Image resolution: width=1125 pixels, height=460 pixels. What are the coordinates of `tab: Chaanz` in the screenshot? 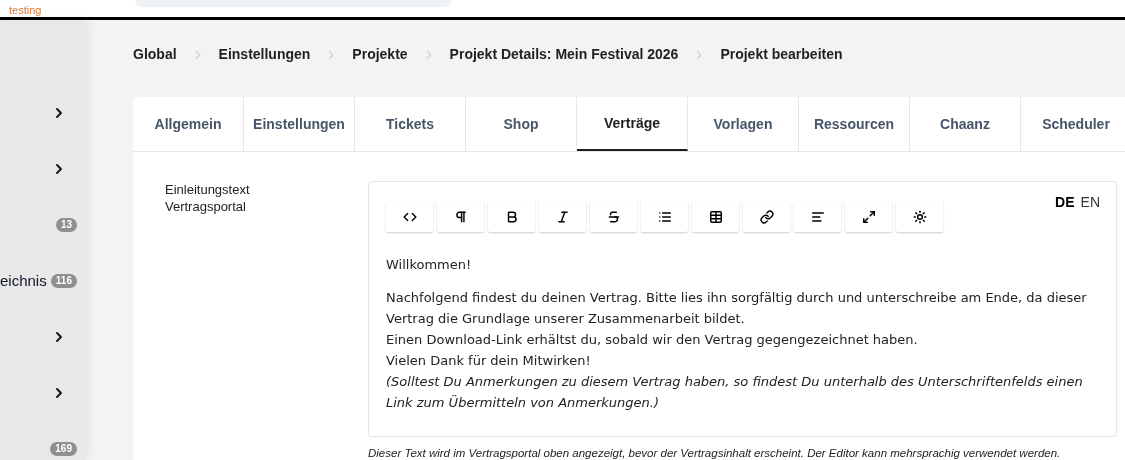 It's located at (965, 124).